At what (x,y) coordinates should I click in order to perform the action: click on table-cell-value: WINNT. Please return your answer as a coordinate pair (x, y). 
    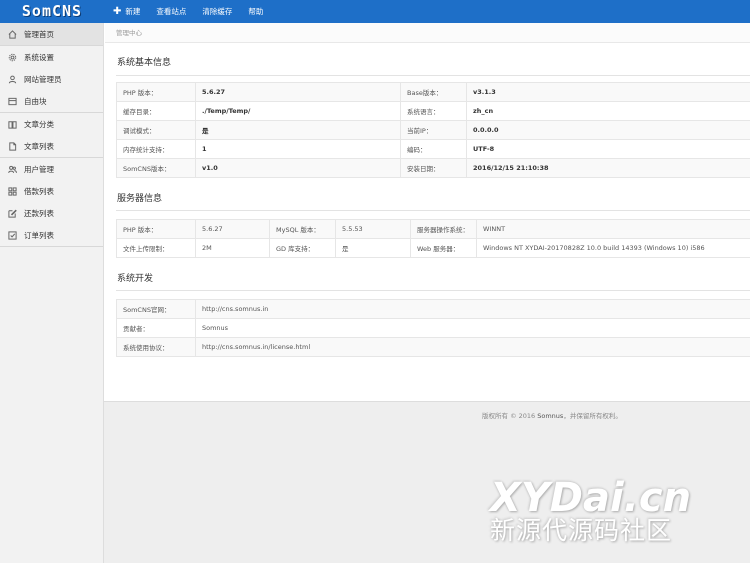
    Looking at the image, I should click on (613, 229).